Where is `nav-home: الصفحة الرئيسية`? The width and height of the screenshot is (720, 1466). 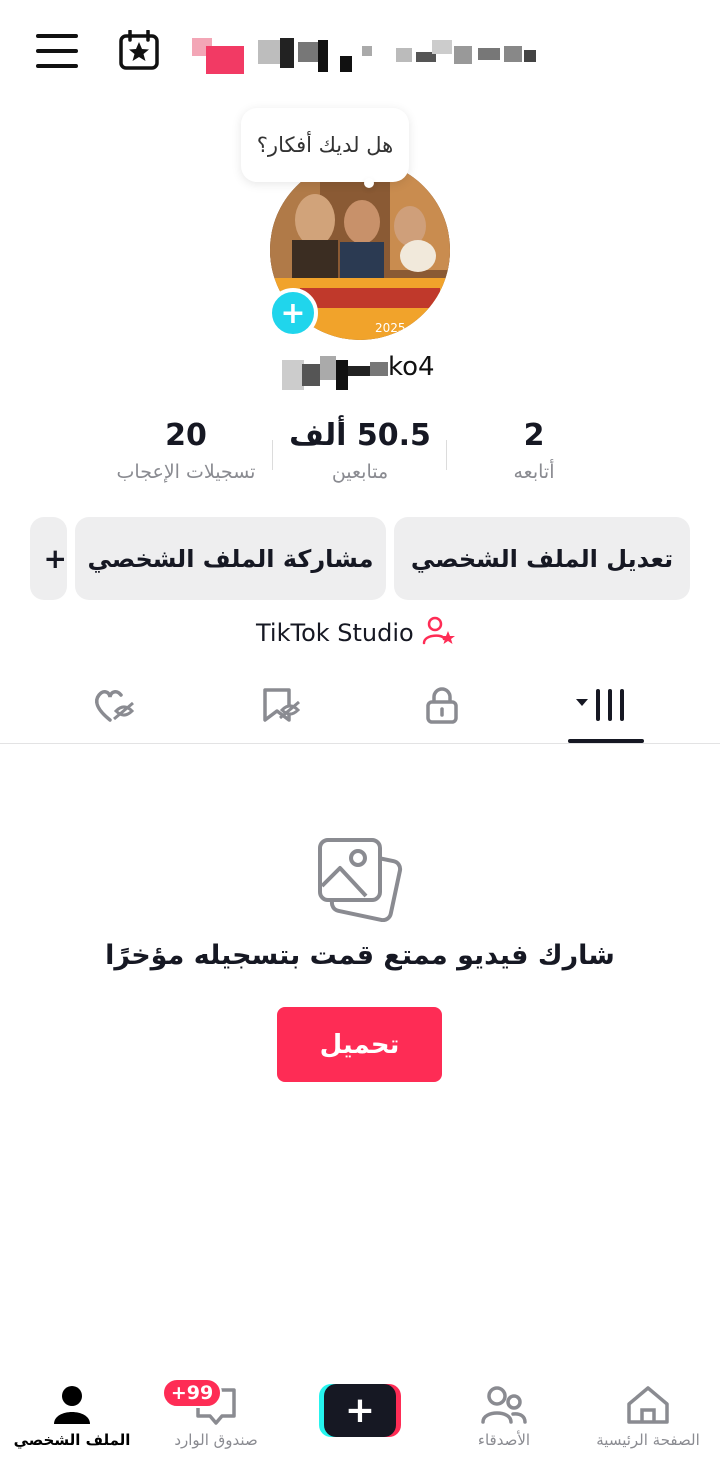
nav-home: الصفحة الرئيسية is located at coordinates (648, 1422).